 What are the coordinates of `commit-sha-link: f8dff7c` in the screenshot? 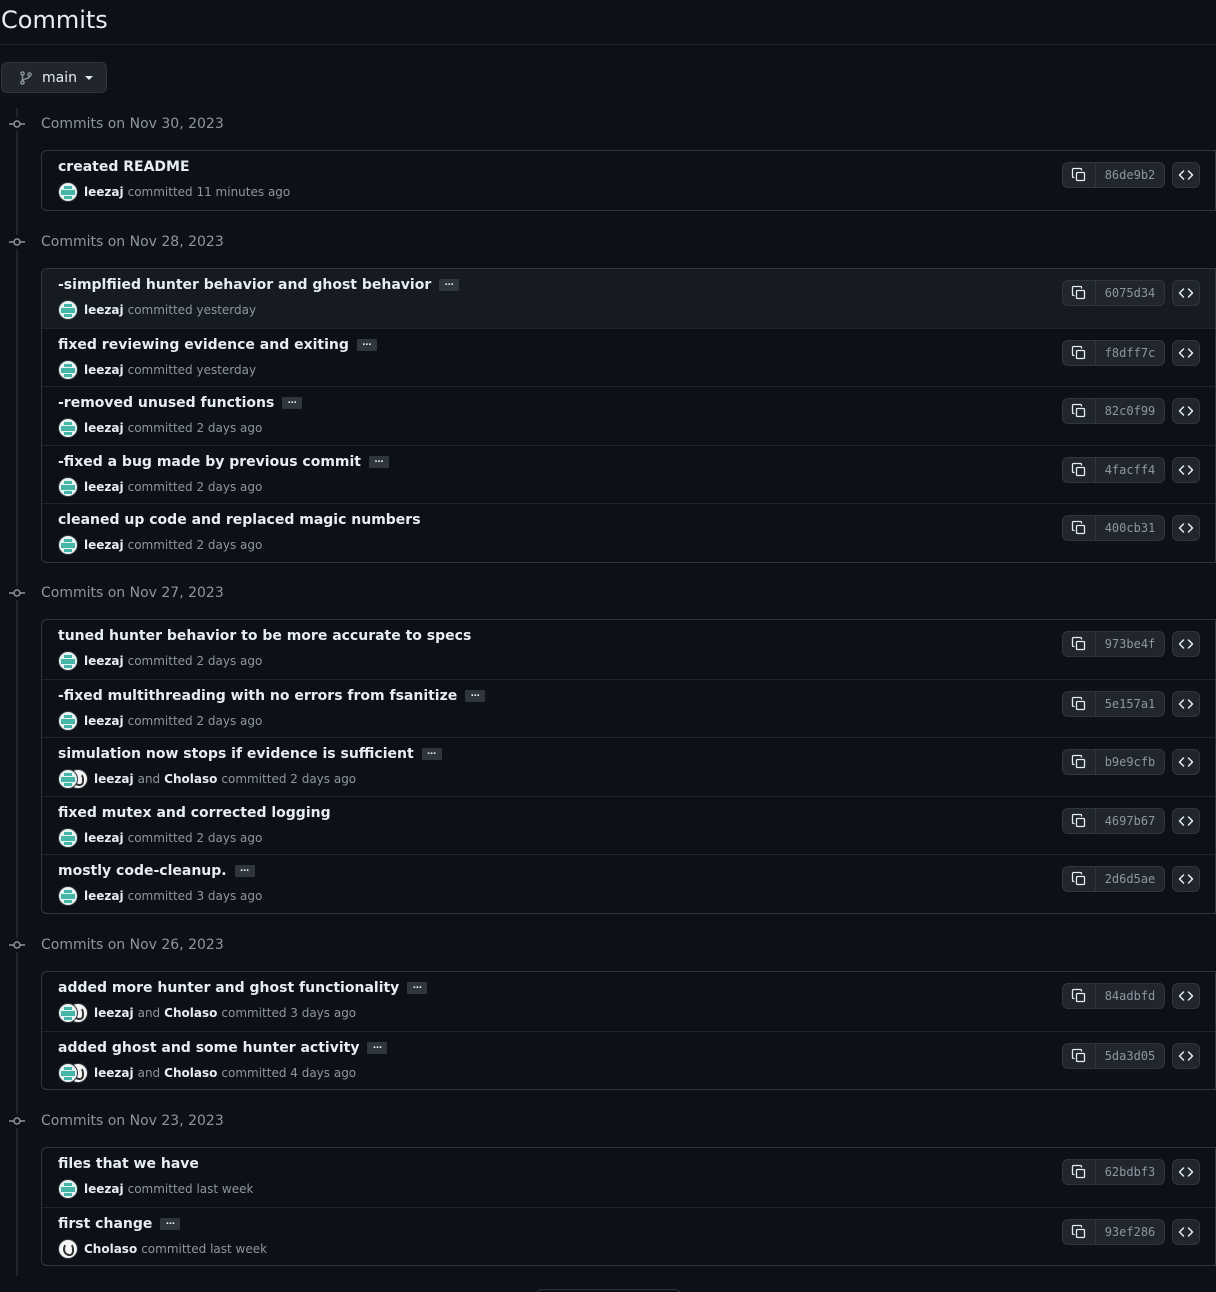 It's located at (1130, 353).